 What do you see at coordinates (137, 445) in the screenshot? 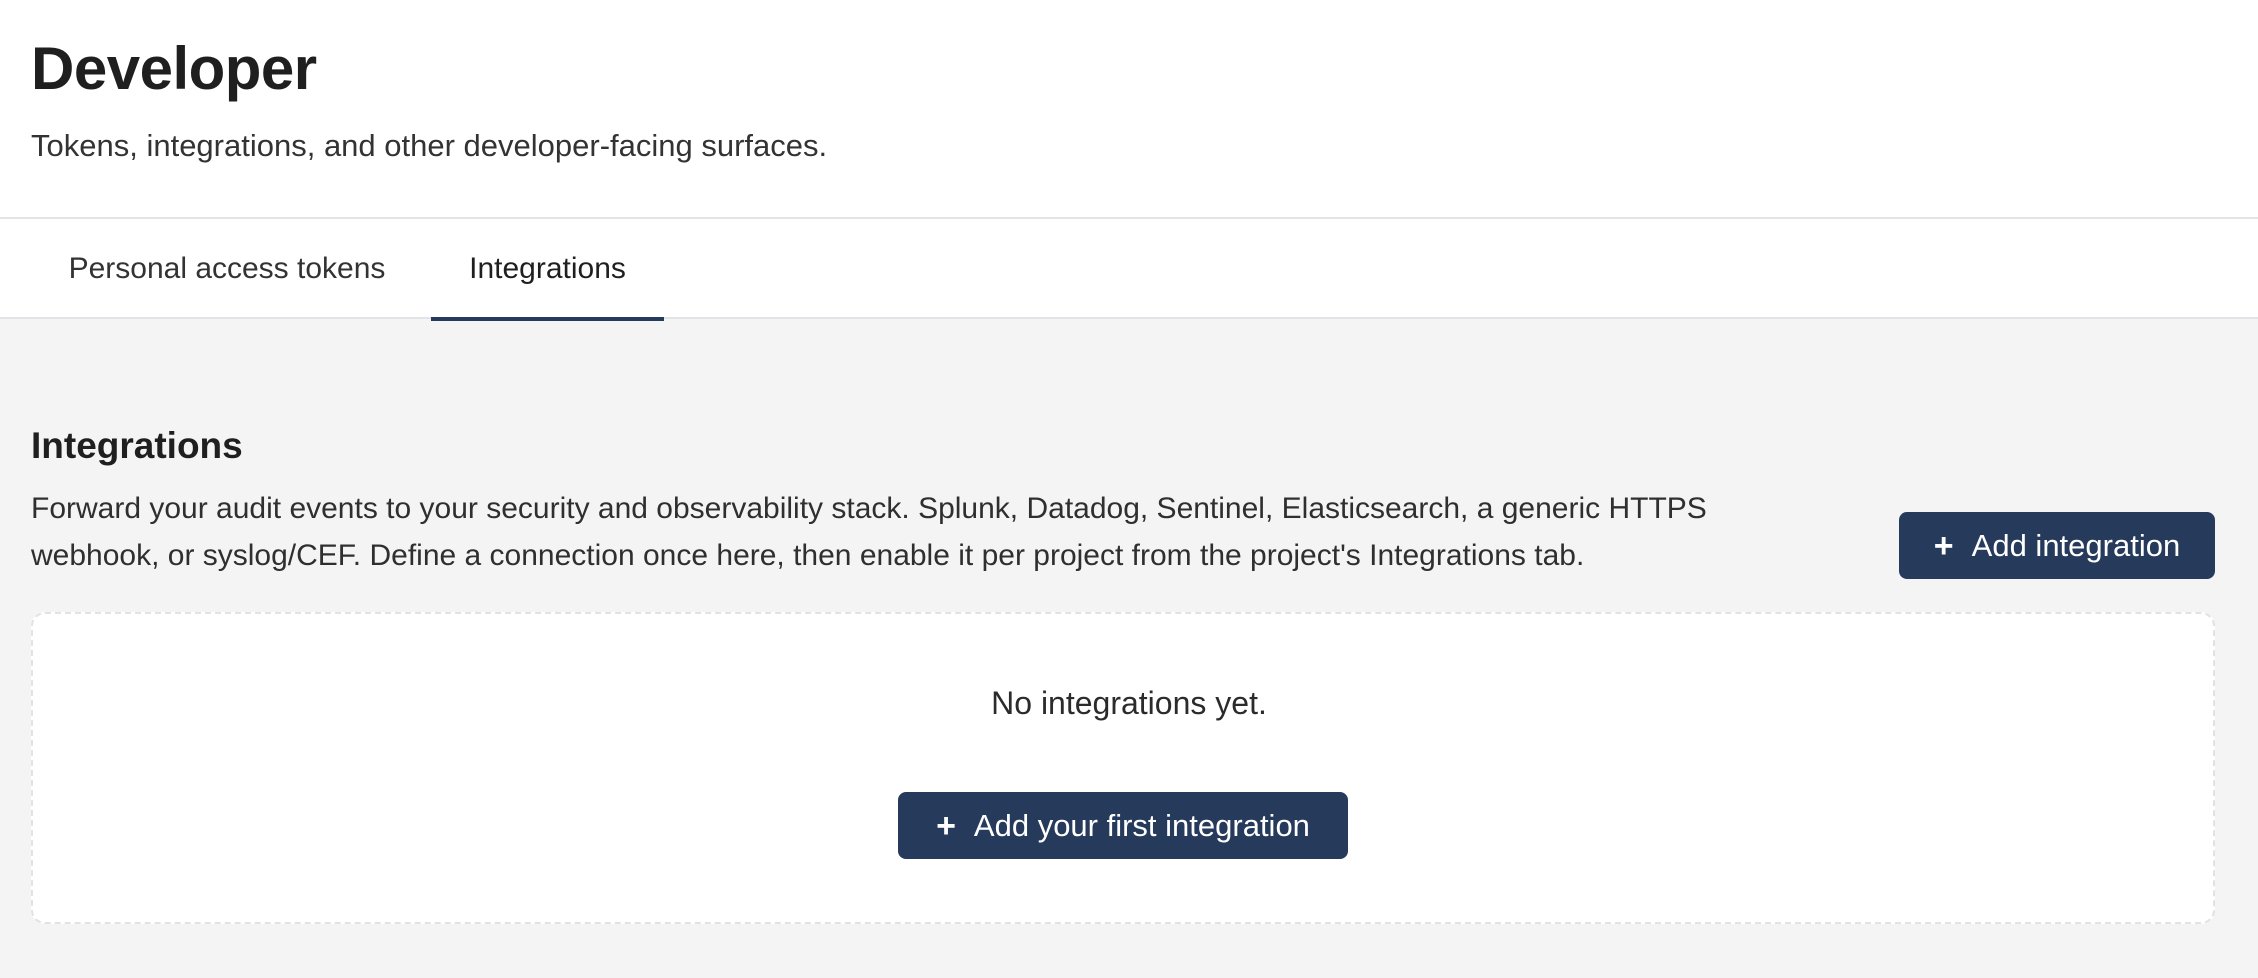
I see `section-title: Integrations` at bounding box center [137, 445].